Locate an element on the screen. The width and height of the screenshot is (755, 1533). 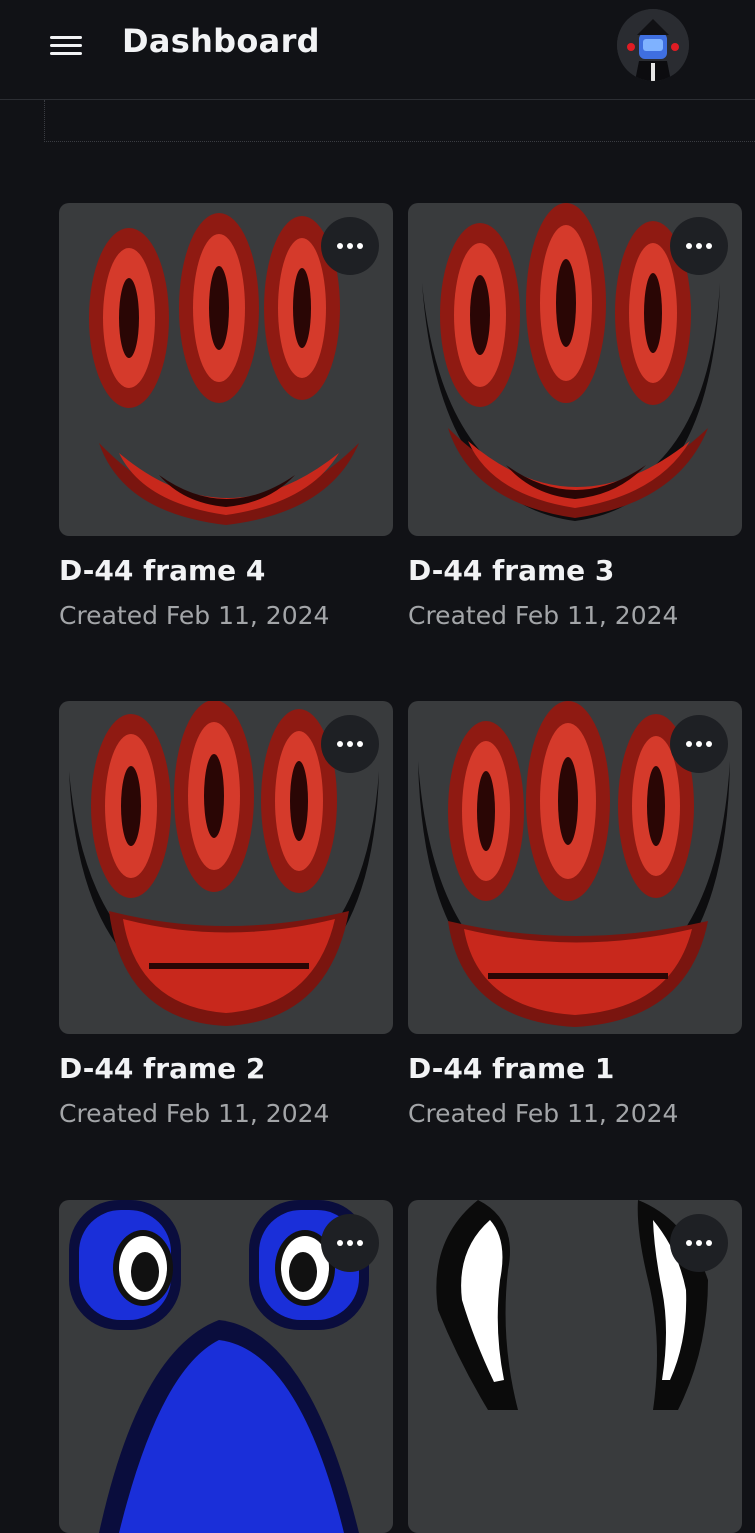
creation-name: D-44 frame 2 is located at coordinates (226, 1068).